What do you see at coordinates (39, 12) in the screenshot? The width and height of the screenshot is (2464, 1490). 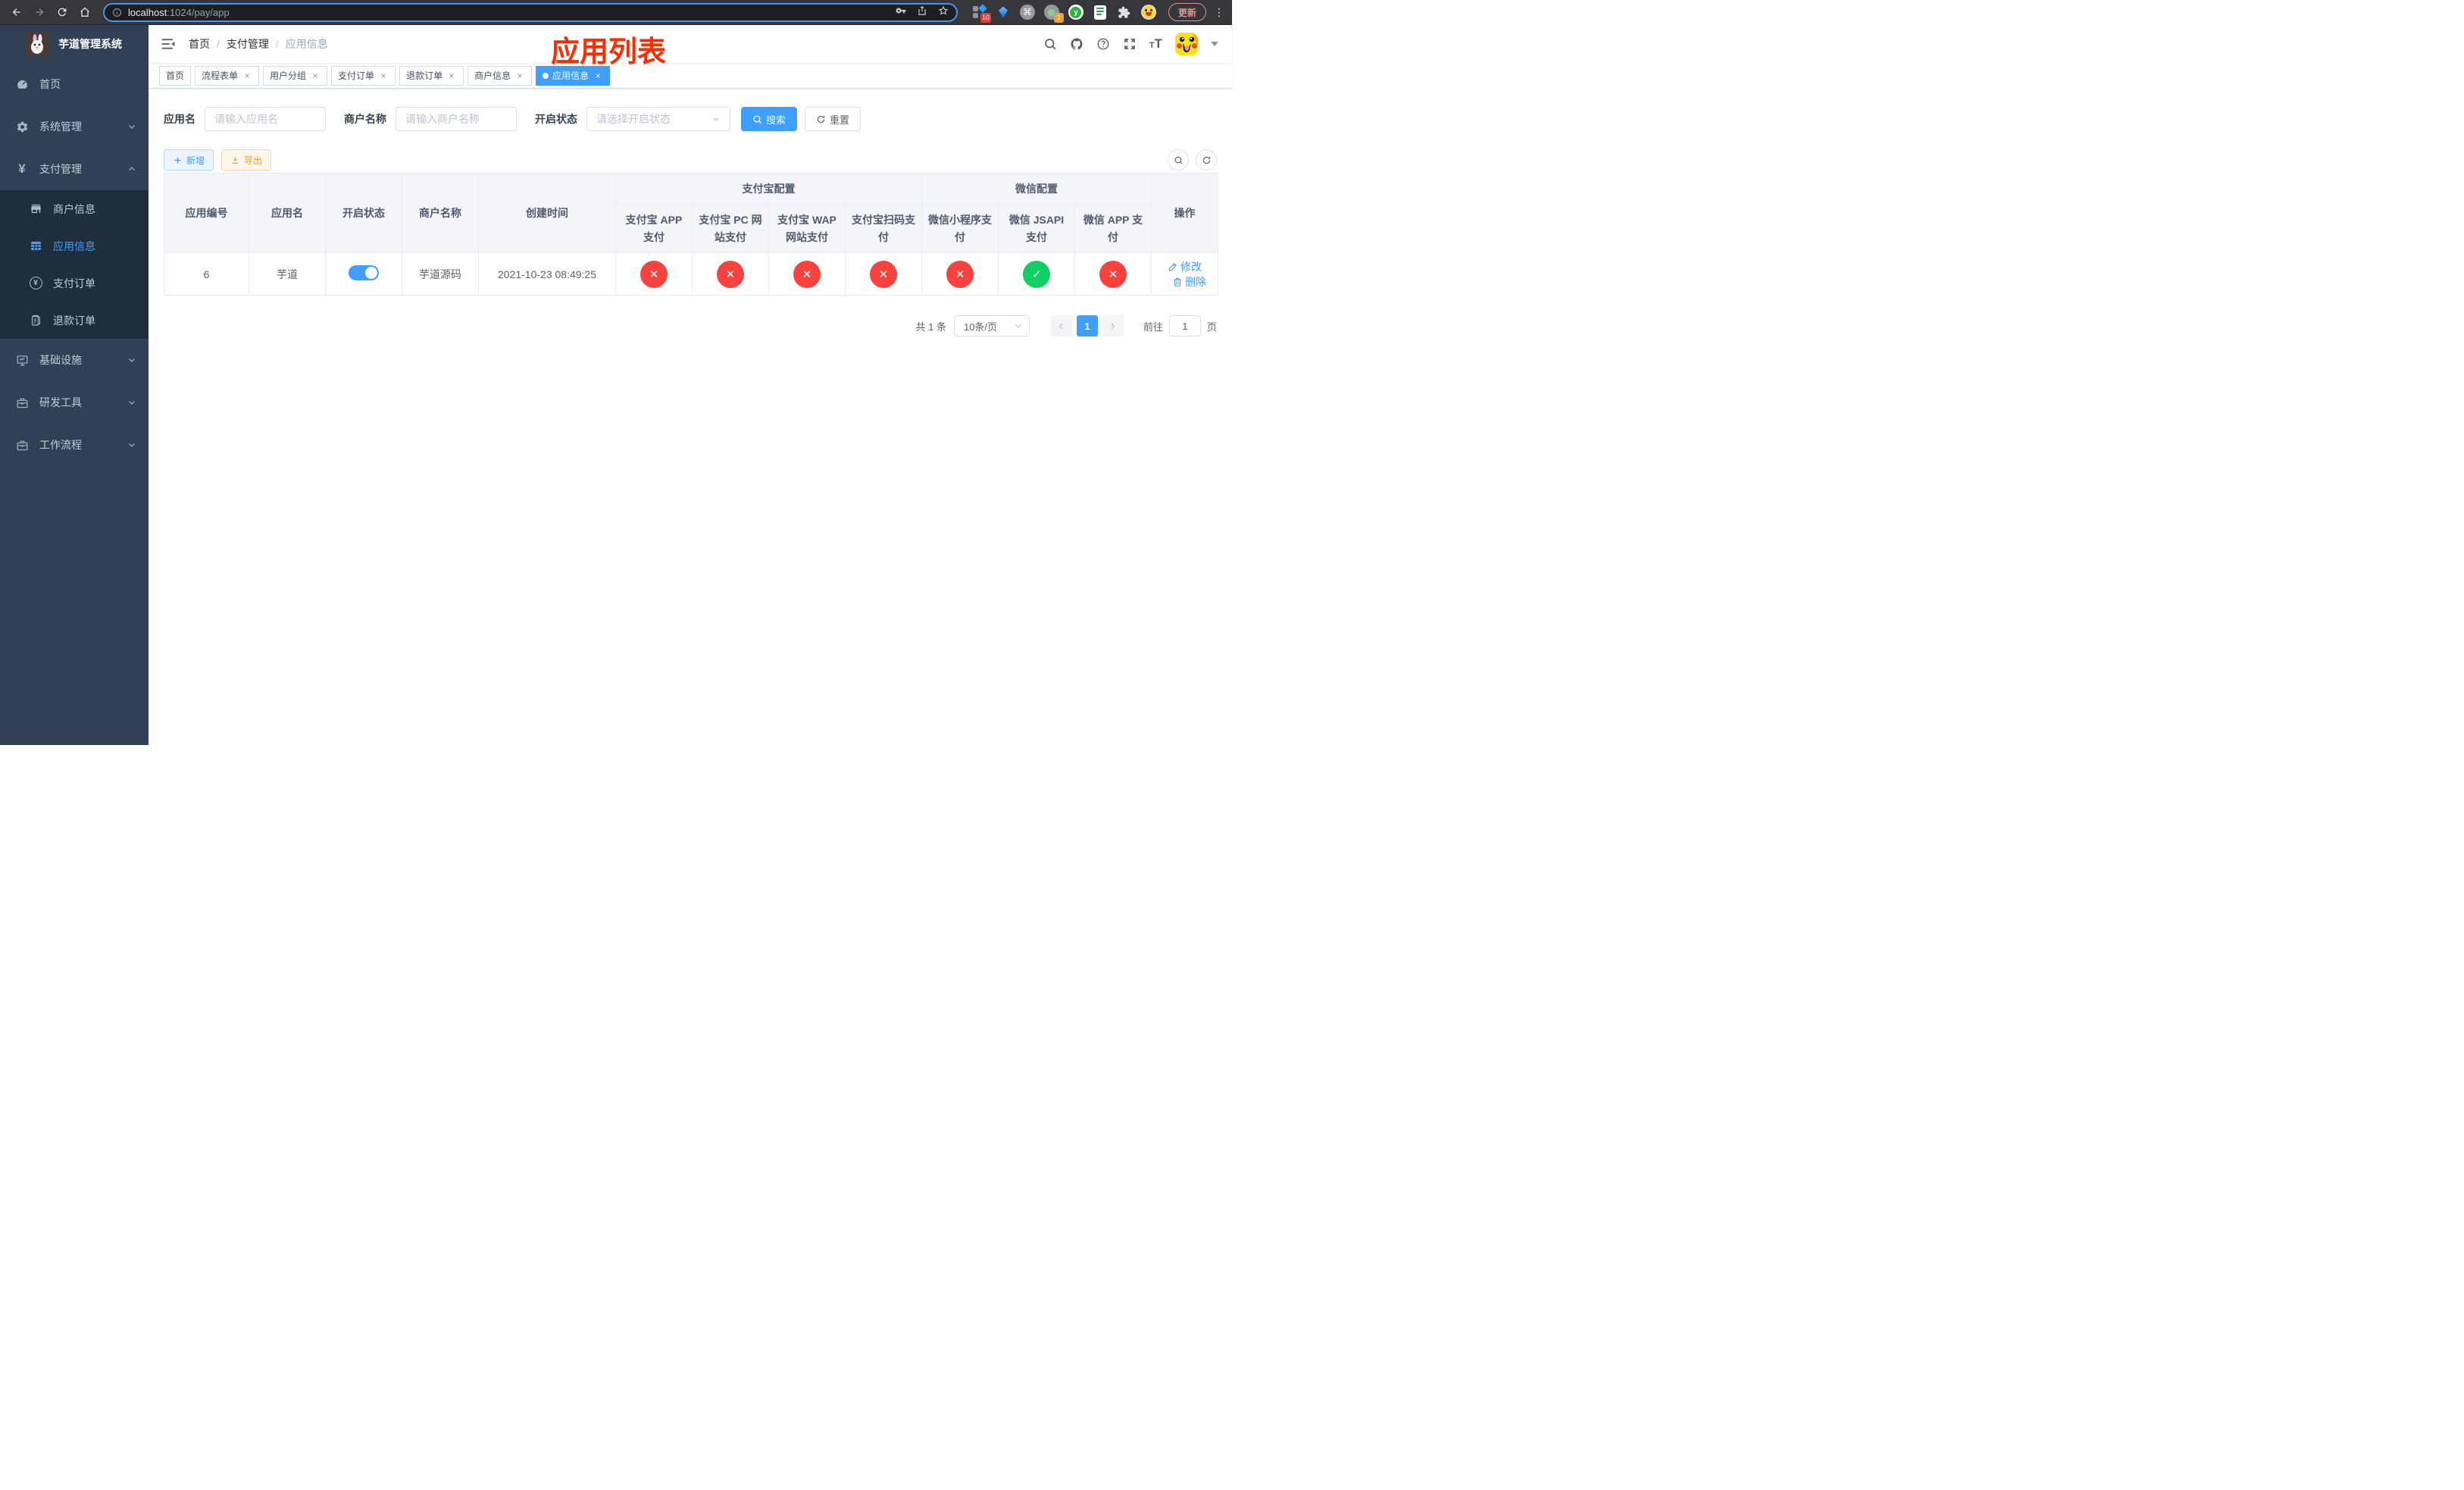 I see `forward-icon` at bounding box center [39, 12].